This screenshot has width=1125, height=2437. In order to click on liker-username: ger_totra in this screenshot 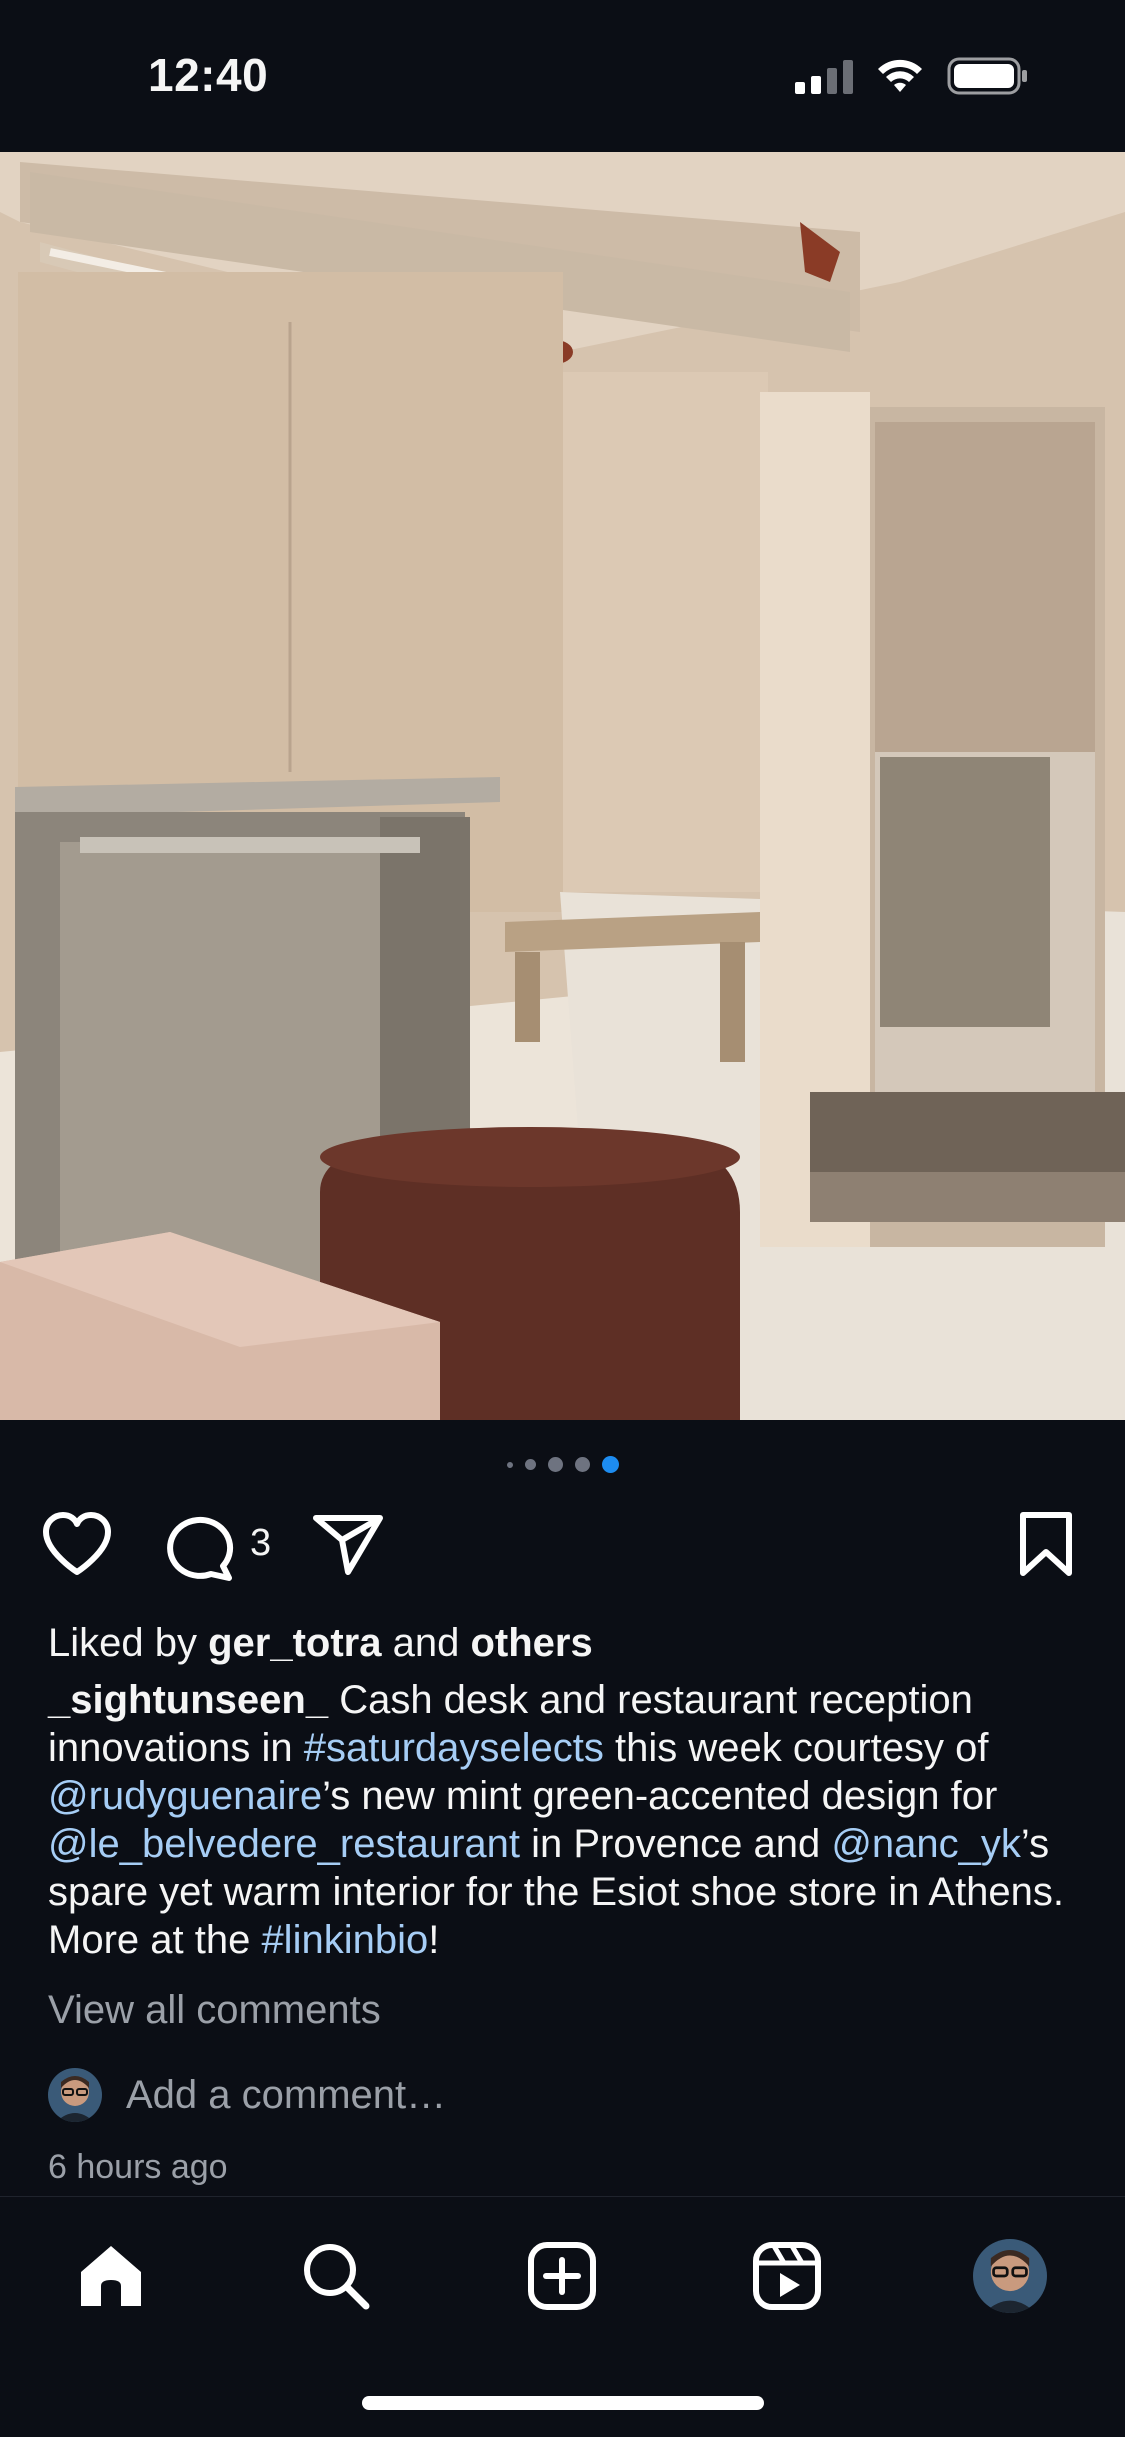, I will do `click(294, 1643)`.